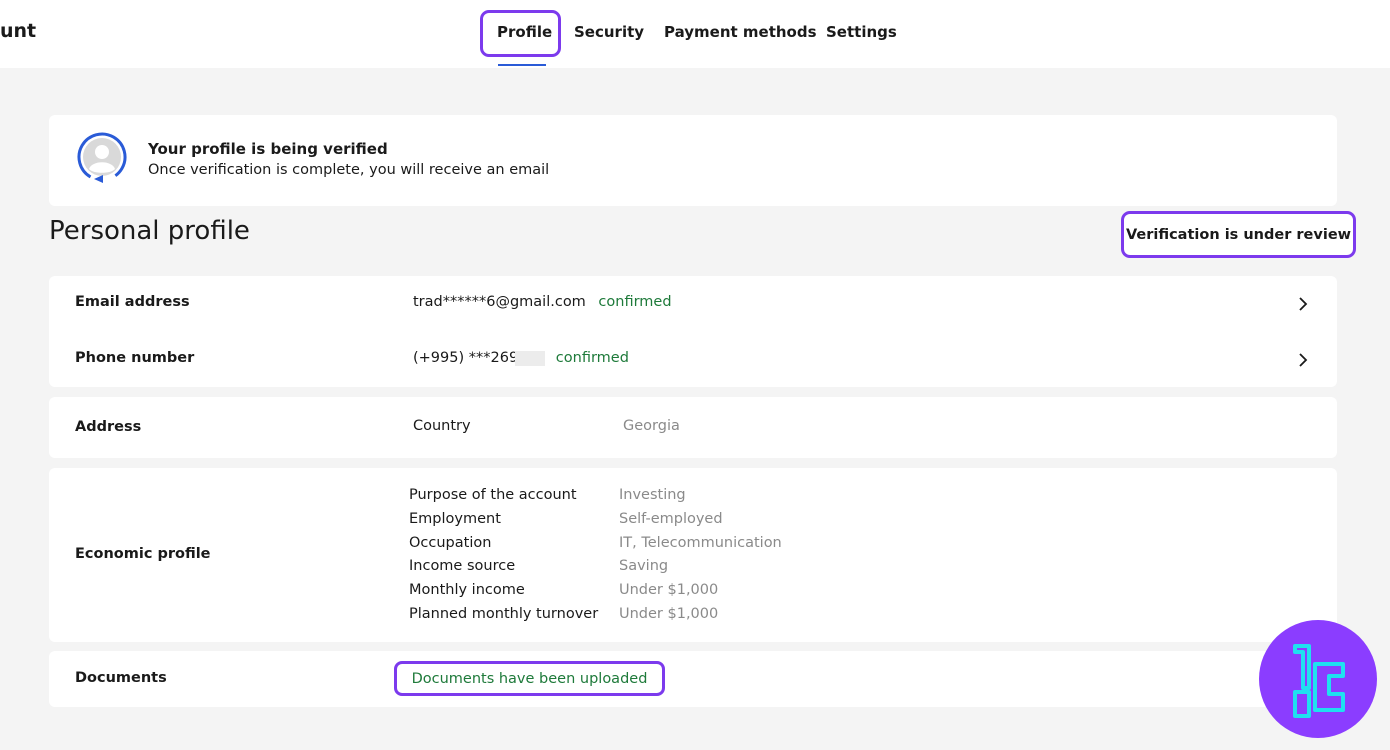 This screenshot has width=1390, height=750. I want to click on email-status: confirmed, so click(635, 302).